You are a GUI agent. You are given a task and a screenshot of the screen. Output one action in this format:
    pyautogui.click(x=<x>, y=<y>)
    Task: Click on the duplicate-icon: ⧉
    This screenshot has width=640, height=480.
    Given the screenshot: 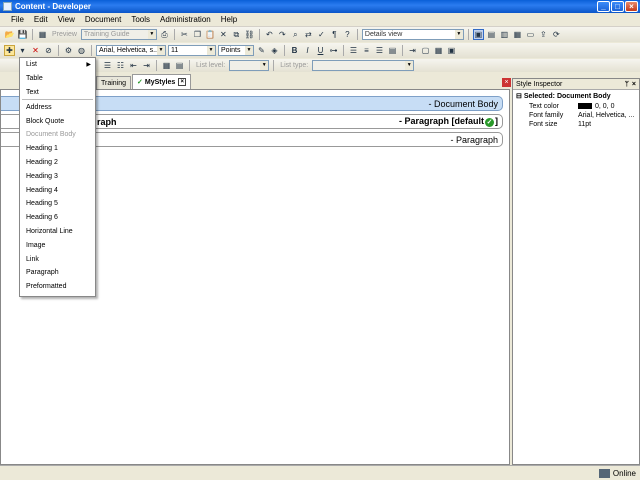 What is the action you would take?
    pyautogui.click(x=236, y=34)
    